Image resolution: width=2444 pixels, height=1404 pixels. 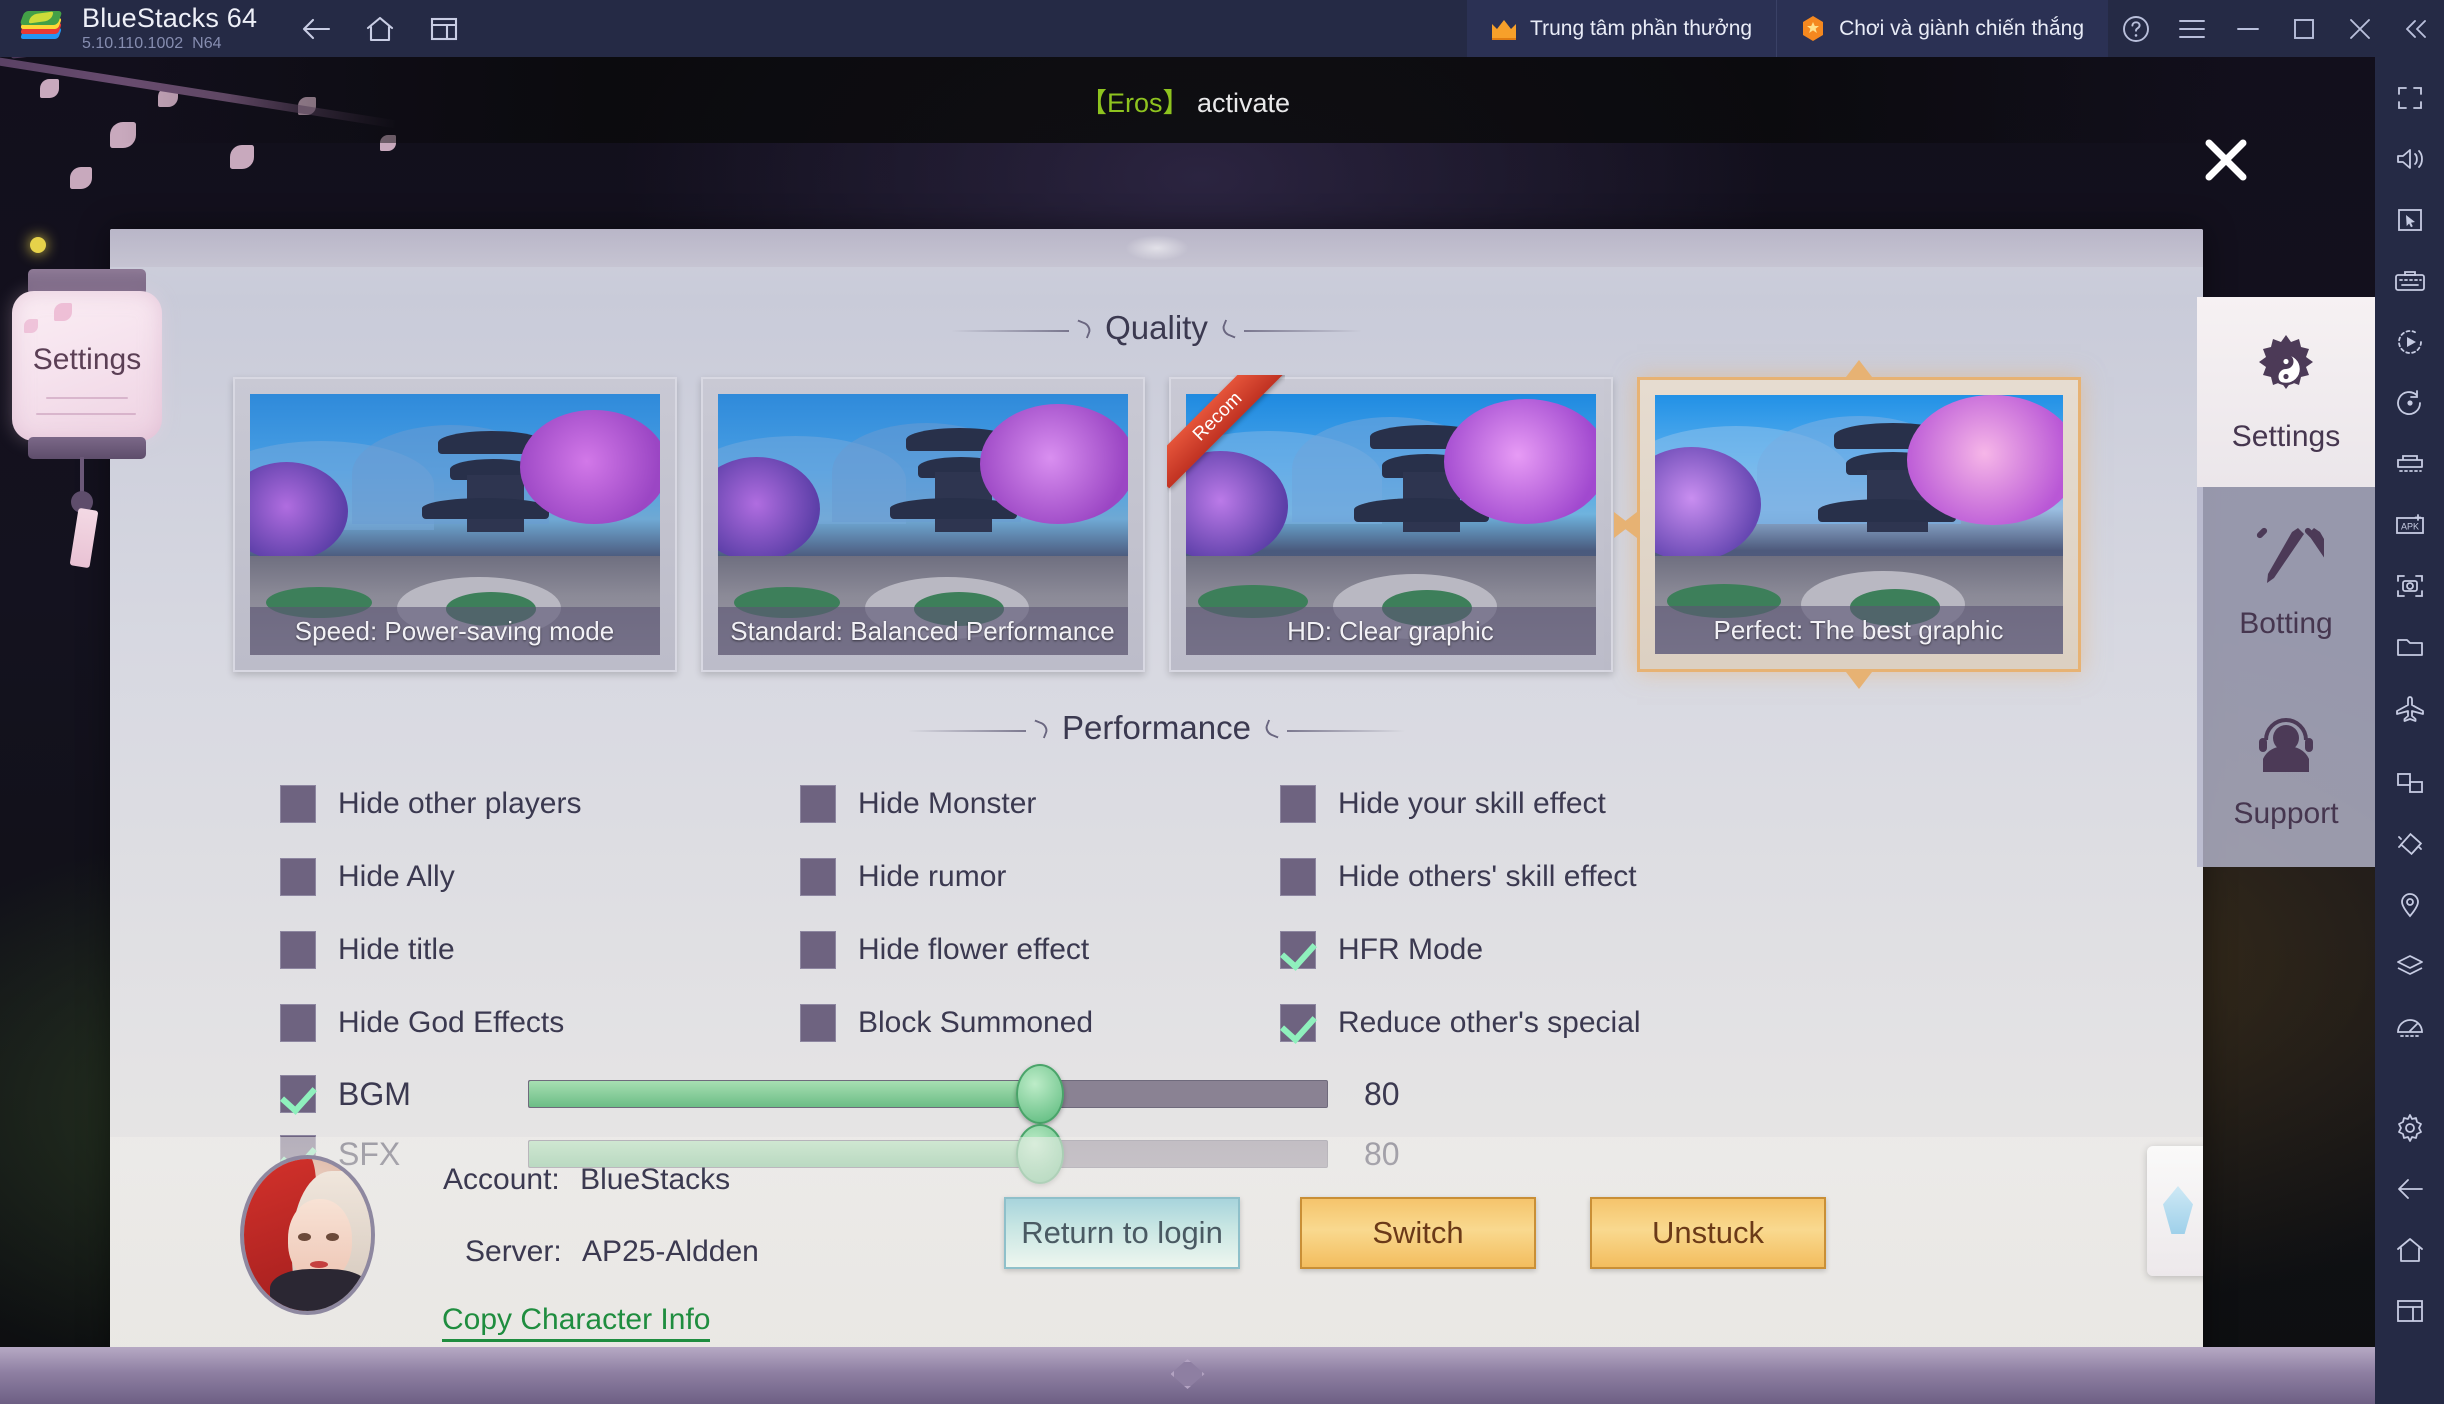 I want to click on checkbox-row-hide-your-skill-effect: Hide your skill effect, so click(x=1560, y=803).